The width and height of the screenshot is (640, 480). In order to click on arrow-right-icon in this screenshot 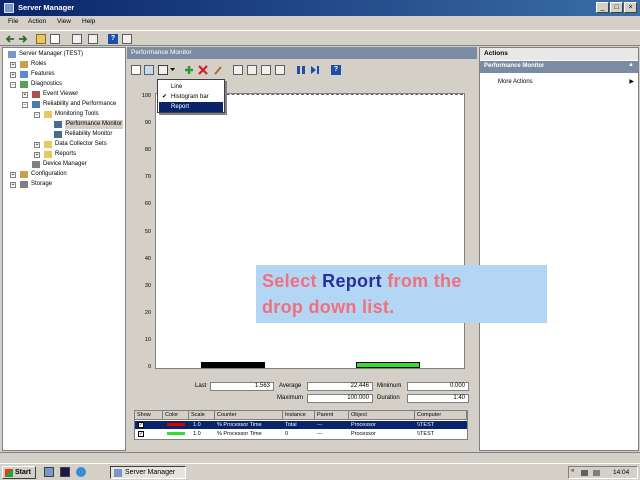, I will do `click(23, 39)`.